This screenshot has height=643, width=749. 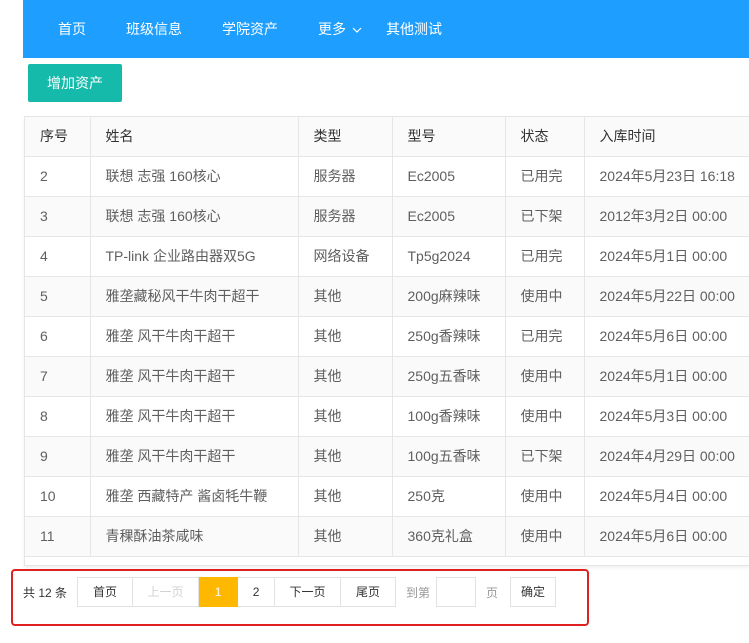 I want to click on cell-stock-time: 2024年5月3日 00:00, so click(x=666, y=416).